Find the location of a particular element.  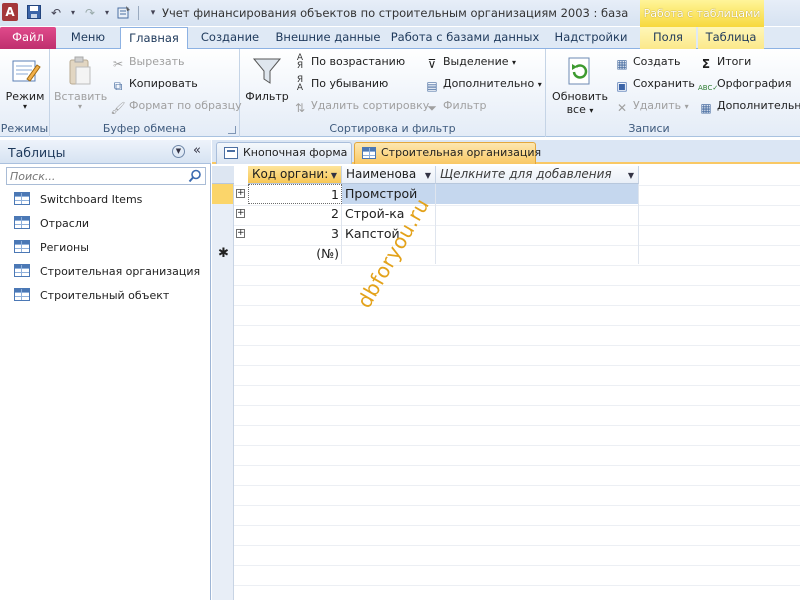

advanced-filter-button: ▤ Дополнительно ▾ is located at coordinates (483, 84).